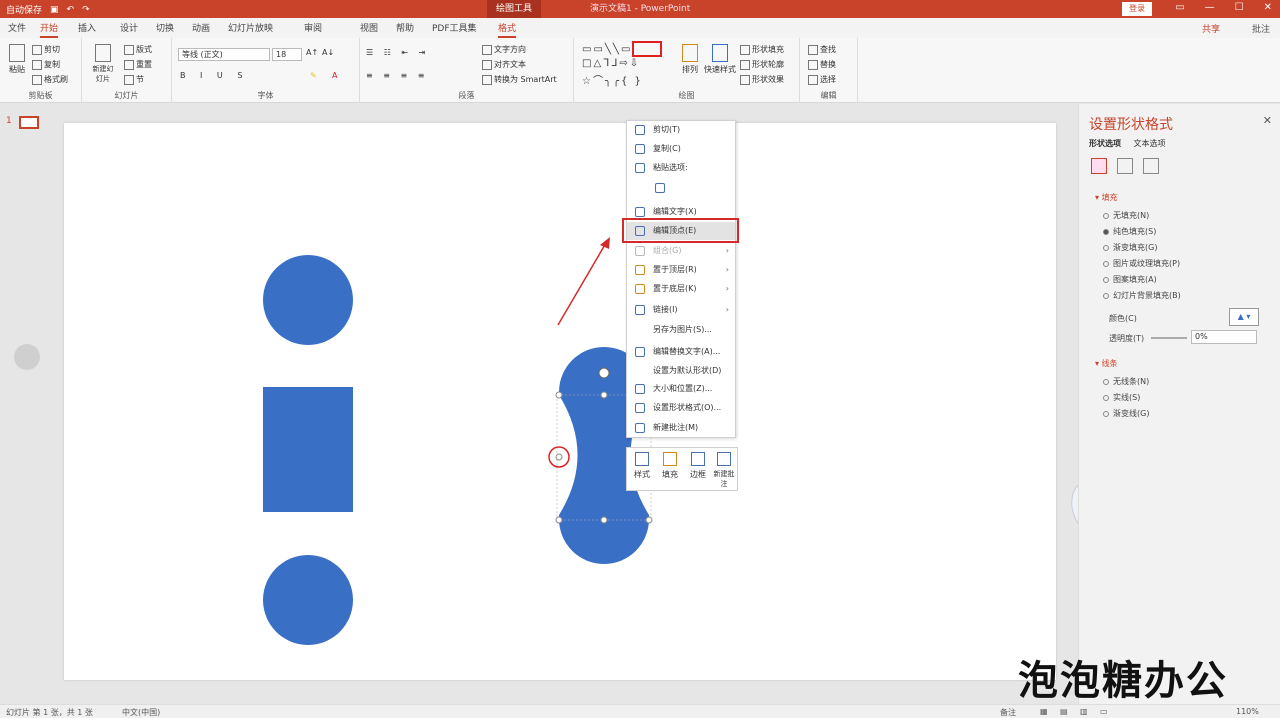 Image resolution: width=1280 pixels, height=718 pixels. What do you see at coordinates (1105, 143) in the screenshot?
I see `tab-shape-options: 形状选项` at bounding box center [1105, 143].